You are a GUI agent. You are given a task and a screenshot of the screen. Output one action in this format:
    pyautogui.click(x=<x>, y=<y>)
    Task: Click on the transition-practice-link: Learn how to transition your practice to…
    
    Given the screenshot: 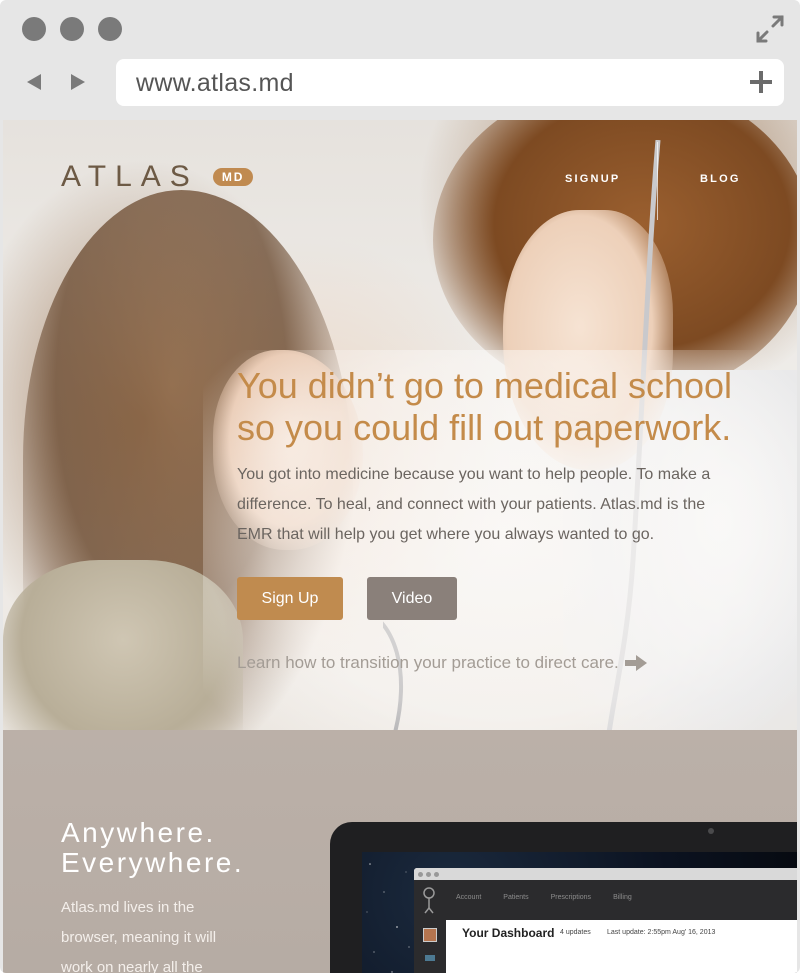 What is the action you would take?
    pyautogui.click(x=442, y=663)
    